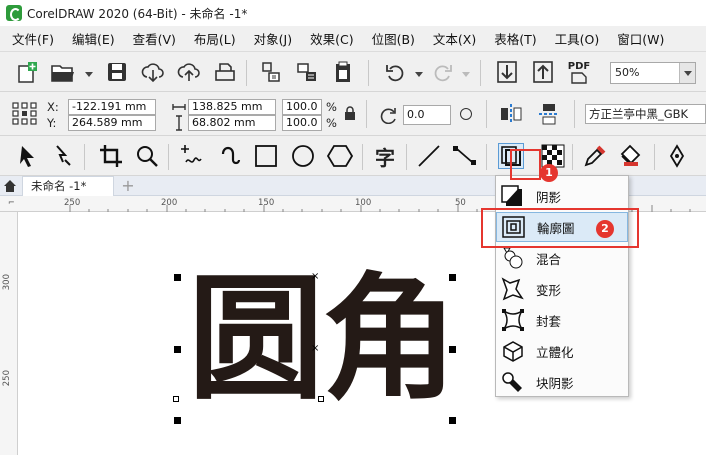 Image resolution: width=706 pixels, height=455 pixels. Describe the element at coordinates (89, 74) in the screenshot. I see `open-dropdown-caret-icon` at that location.